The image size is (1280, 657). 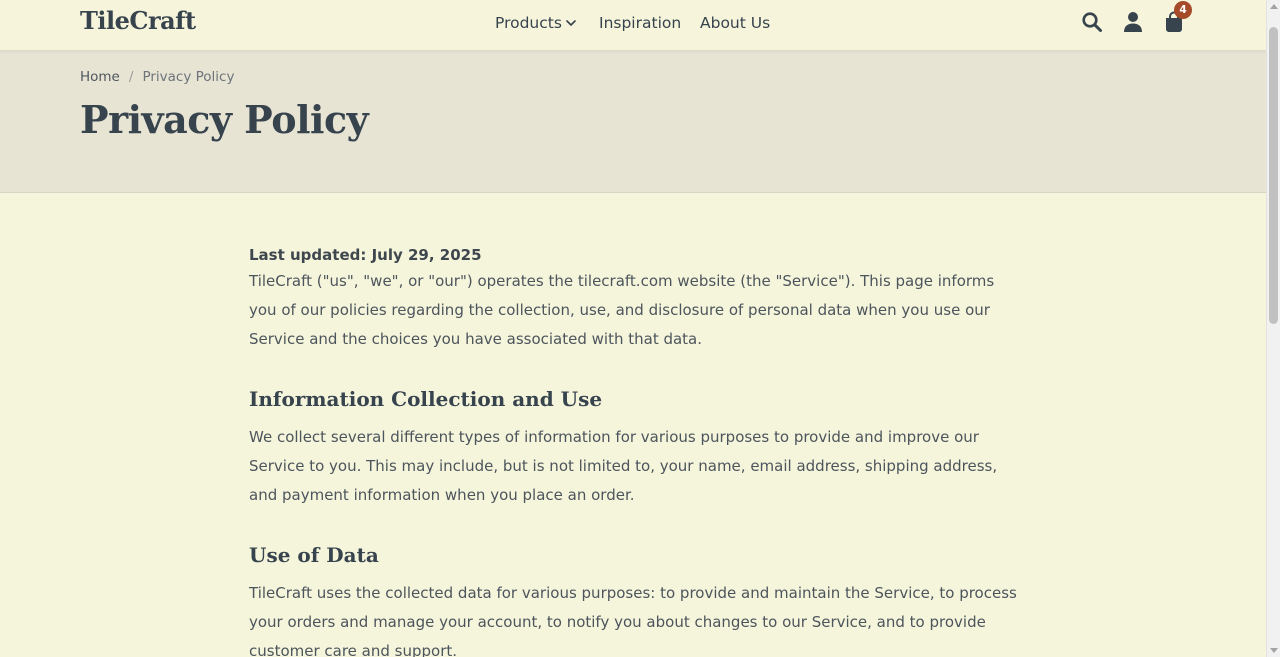 What do you see at coordinates (640, 23) in the screenshot?
I see `nav-inspiration-label: Inspiration` at bounding box center [640, 23].